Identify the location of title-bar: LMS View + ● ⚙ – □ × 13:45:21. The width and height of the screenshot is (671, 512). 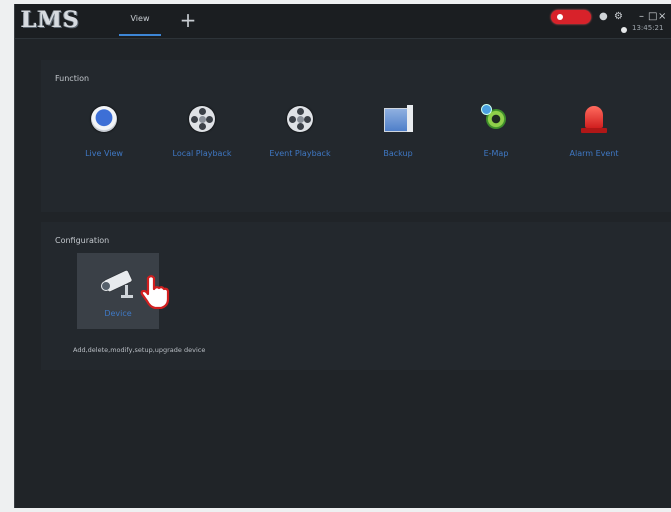
(343, 21).